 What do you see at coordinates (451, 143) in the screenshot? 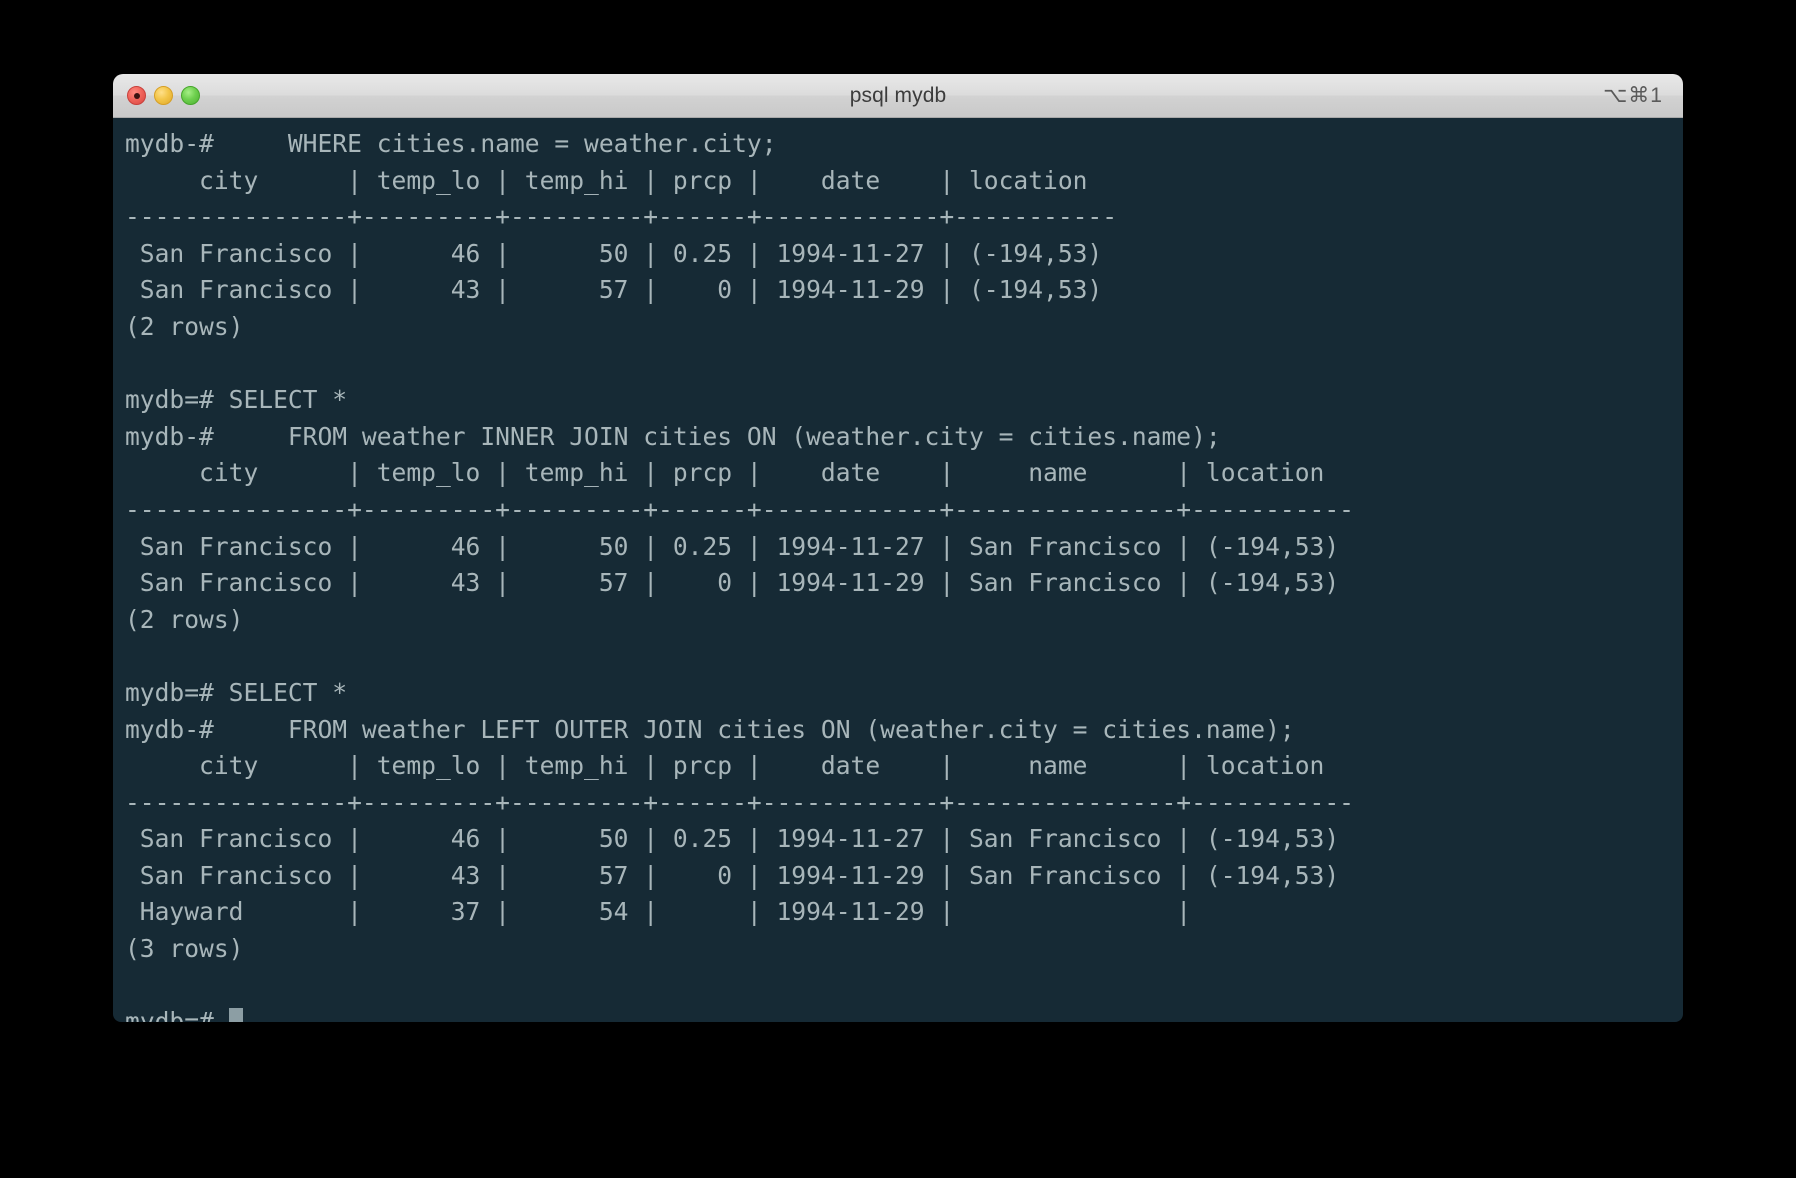
I see `terminal-line: mydb-# WHERE cities.name = weather.city;` at bounding box center [451, 143].